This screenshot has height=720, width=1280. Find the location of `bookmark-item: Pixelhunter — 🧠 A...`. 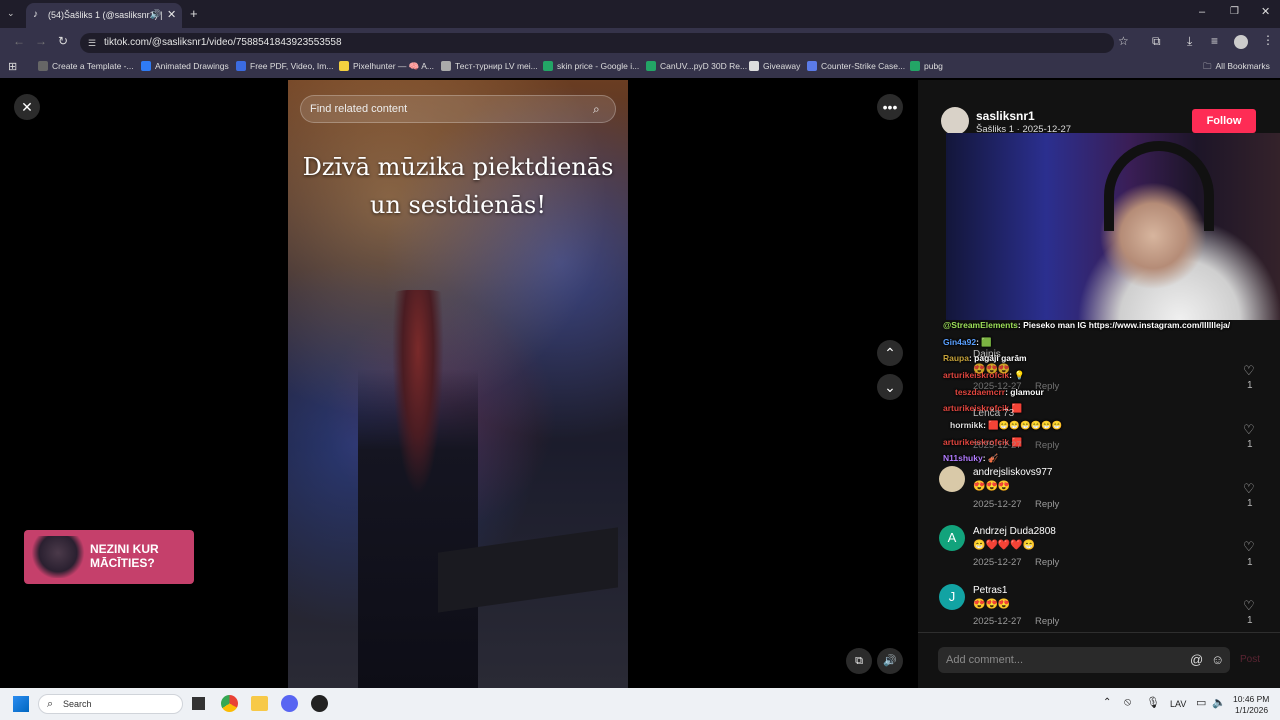

bookmark-item: Pixelhunter — 🧠 A... is located at coordinates (386, 66).